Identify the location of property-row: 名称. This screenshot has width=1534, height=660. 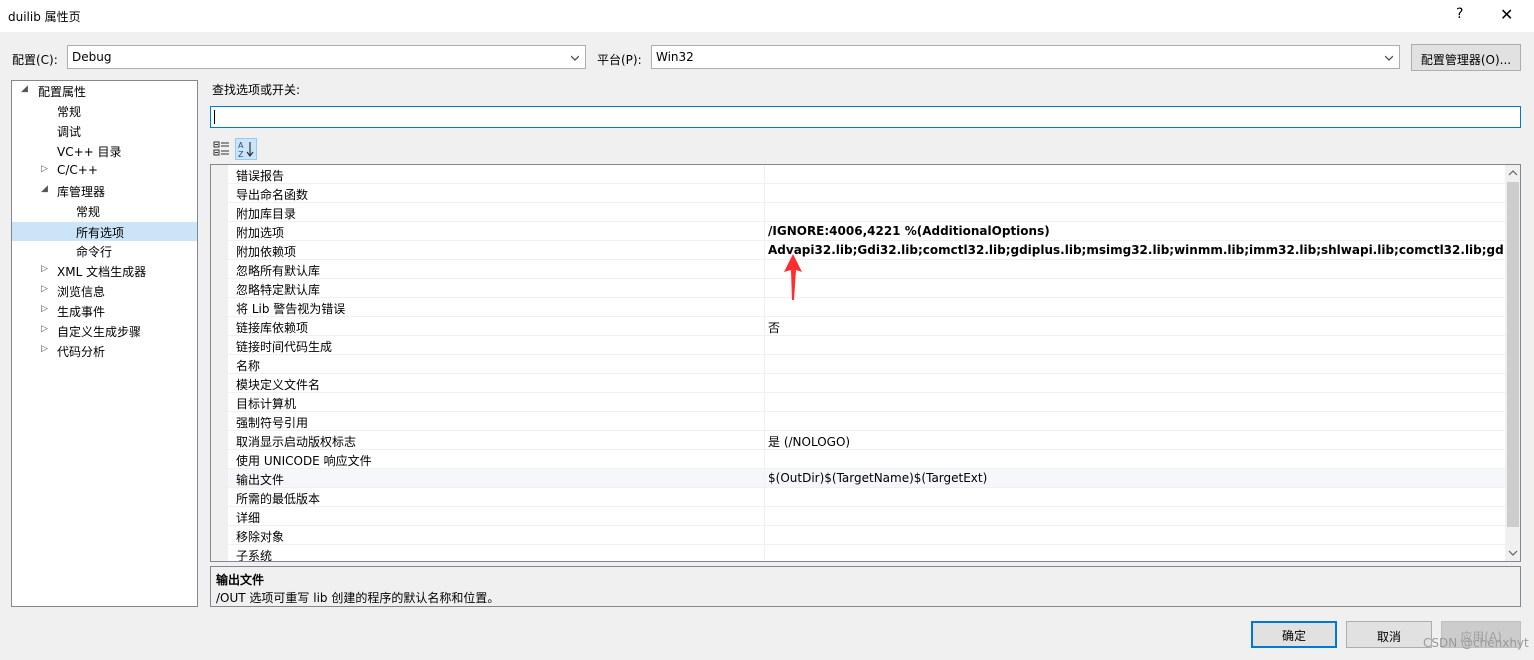
(858, 364).